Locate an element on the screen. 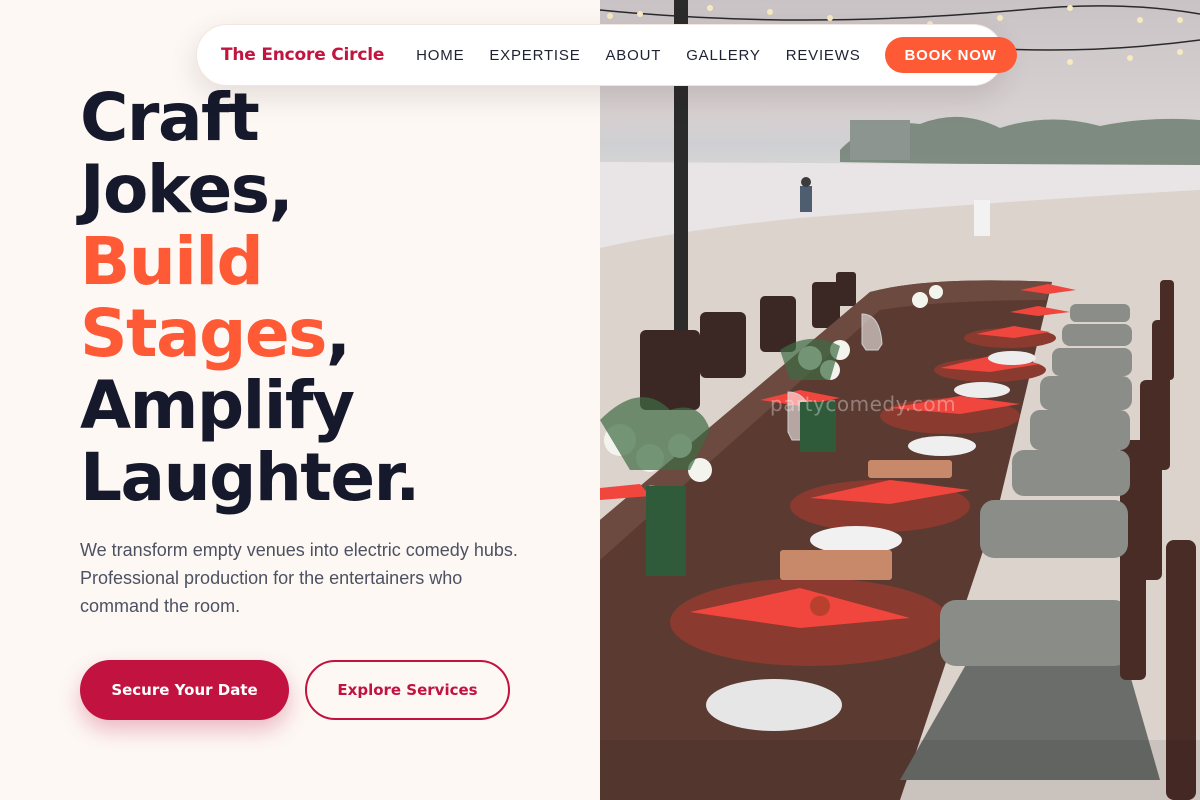 The image size is (1200, 800). headline-line-craft: Craft is located at coordinates (170, 117).